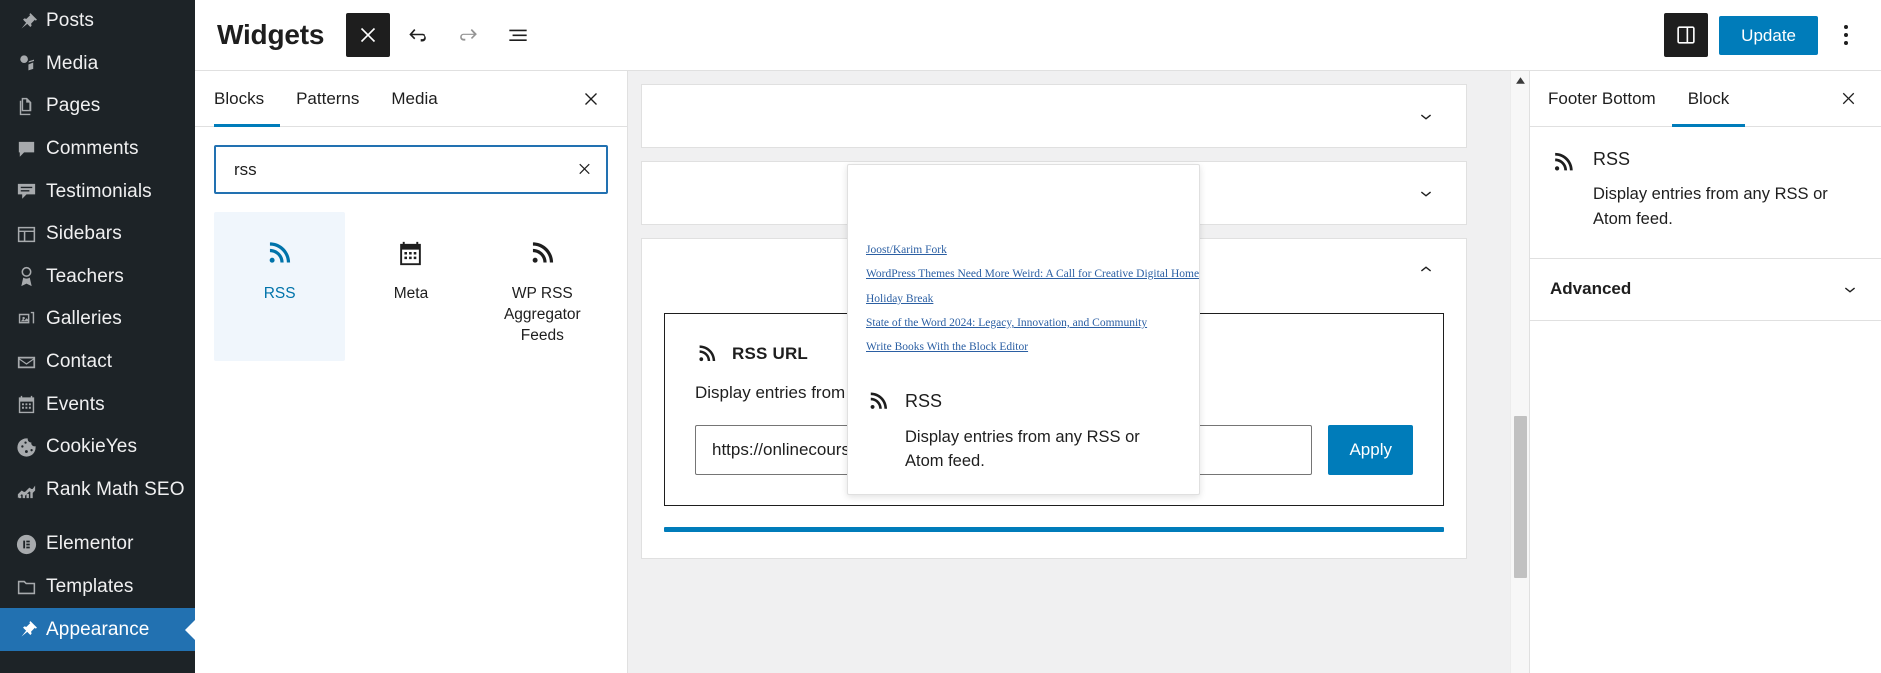 The height and width of the screenshot is (673, 1881). What do you see at coordinates (97, 64) in the screenshot?
I see `sidebar-item-media: Media` at bounding box center [97, 64].